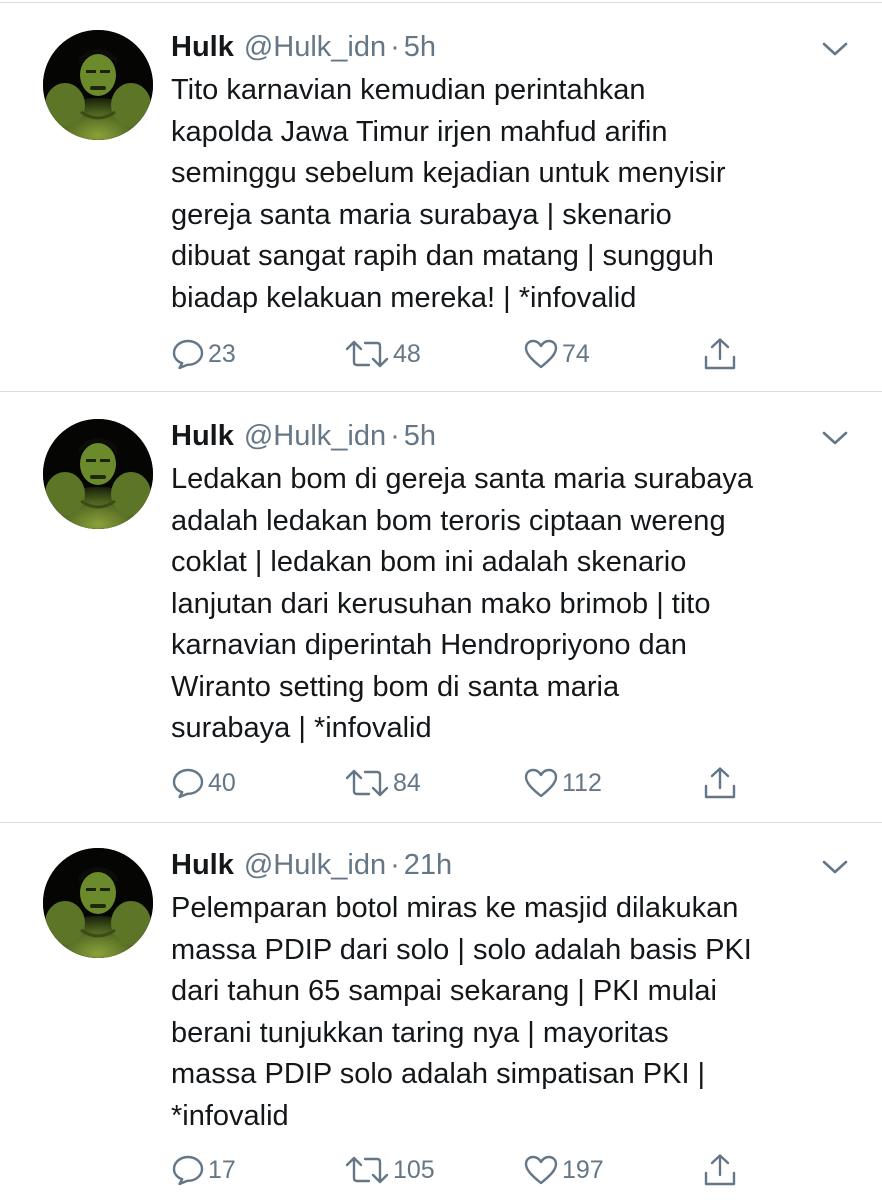 The width and height of the screenshot is (882, 1200). What do you see at coordinates (471, 354) in the screenshot?
I see `tweet-actions: 23 48 74` at bounding box center [471, 354].